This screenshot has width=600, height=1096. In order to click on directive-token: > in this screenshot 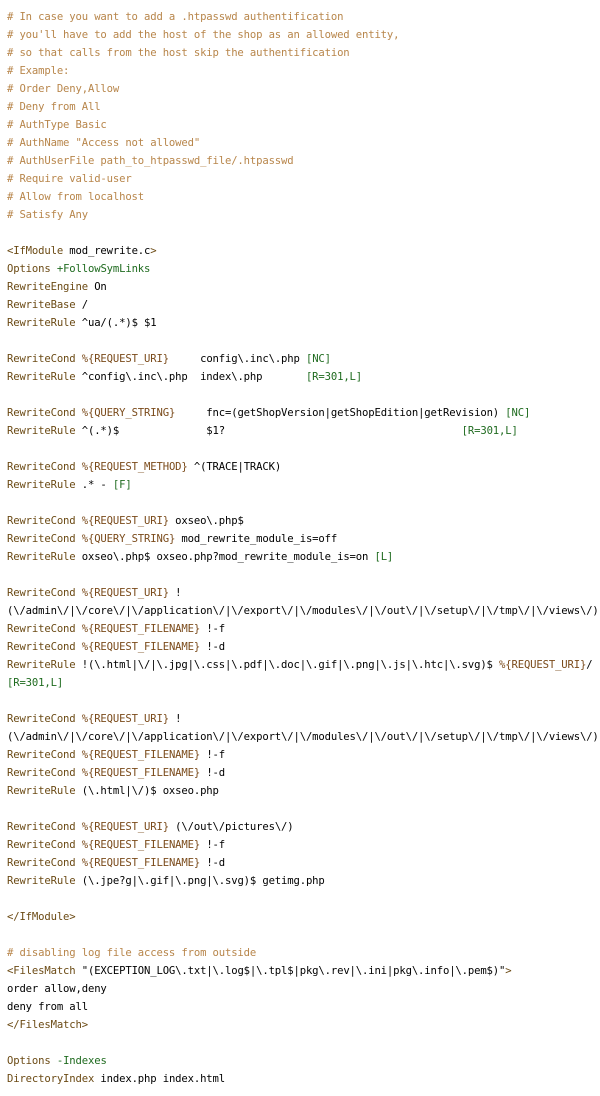, I will do `click(508, 971)`.